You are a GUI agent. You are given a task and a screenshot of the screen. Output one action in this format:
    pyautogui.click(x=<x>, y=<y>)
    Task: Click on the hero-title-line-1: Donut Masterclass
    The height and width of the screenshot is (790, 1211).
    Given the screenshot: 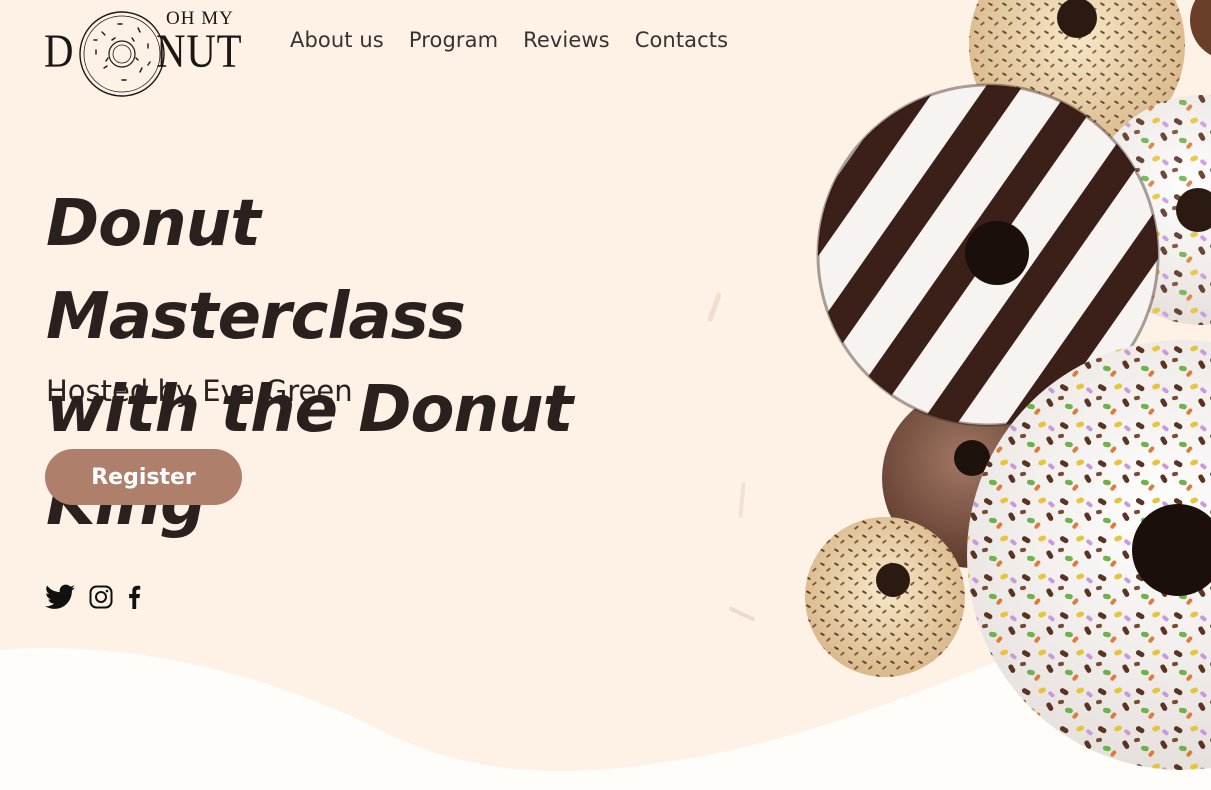 What is the action you would take?
    pyautogui.click(x=256, y=270)
    